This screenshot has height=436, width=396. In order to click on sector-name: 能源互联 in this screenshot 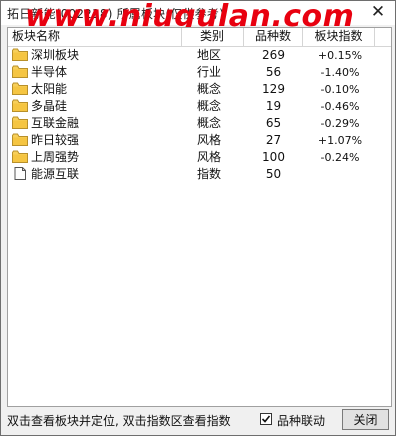, I will do `click(55, 174)`.